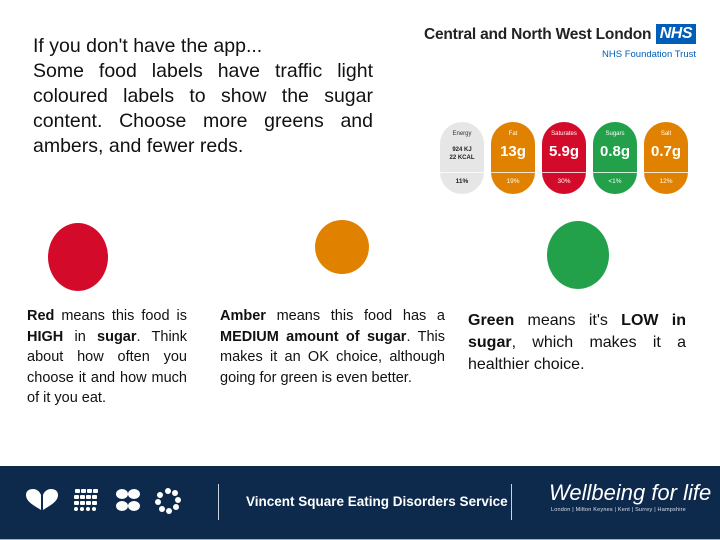 This screenshot has height=540, width=720. What do you see at coordinates (462, 181) in the screenshot?
I see `pill-percent: 11%` at bounding box center [462, 181].